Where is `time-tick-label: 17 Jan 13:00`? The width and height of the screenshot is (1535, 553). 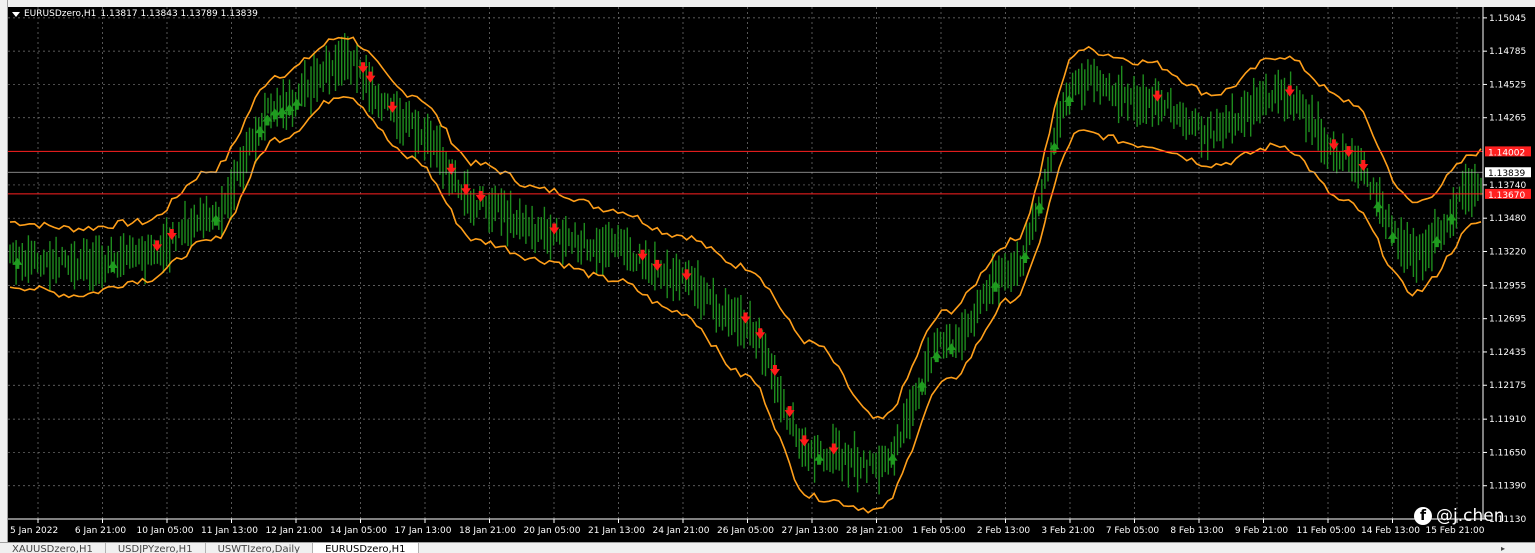 time-tick-label: 17 Jan 13:00 is located at coordinates (423, 531).